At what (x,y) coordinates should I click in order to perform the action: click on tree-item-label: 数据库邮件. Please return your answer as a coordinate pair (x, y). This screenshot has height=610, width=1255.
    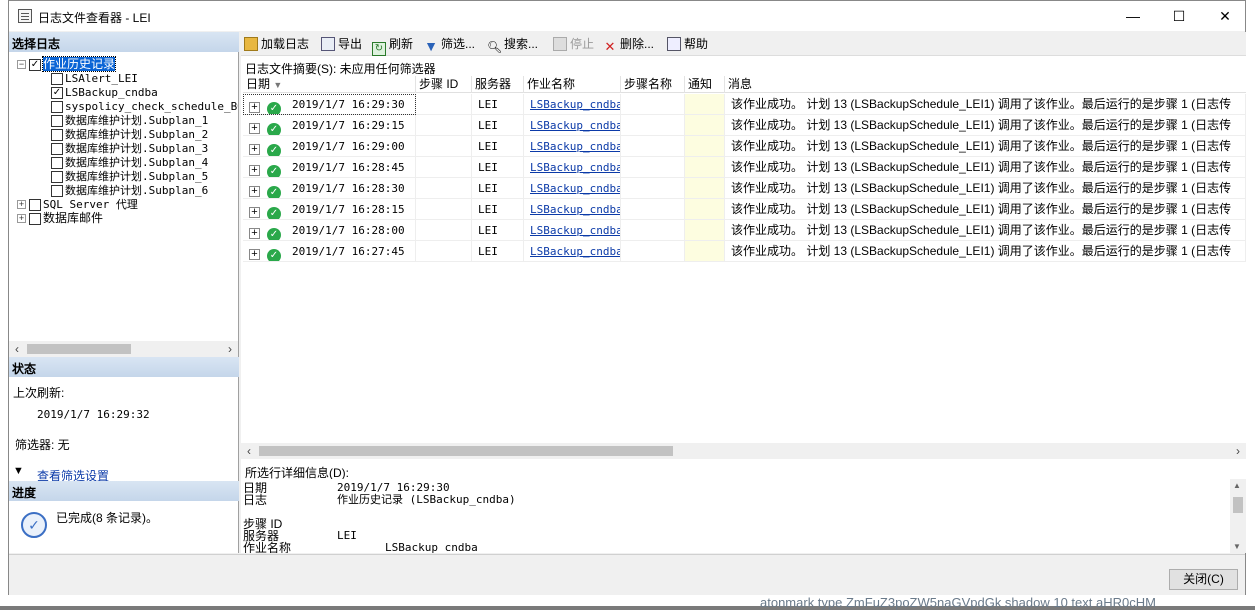
    Looking at the image, I should click on (73, 218).